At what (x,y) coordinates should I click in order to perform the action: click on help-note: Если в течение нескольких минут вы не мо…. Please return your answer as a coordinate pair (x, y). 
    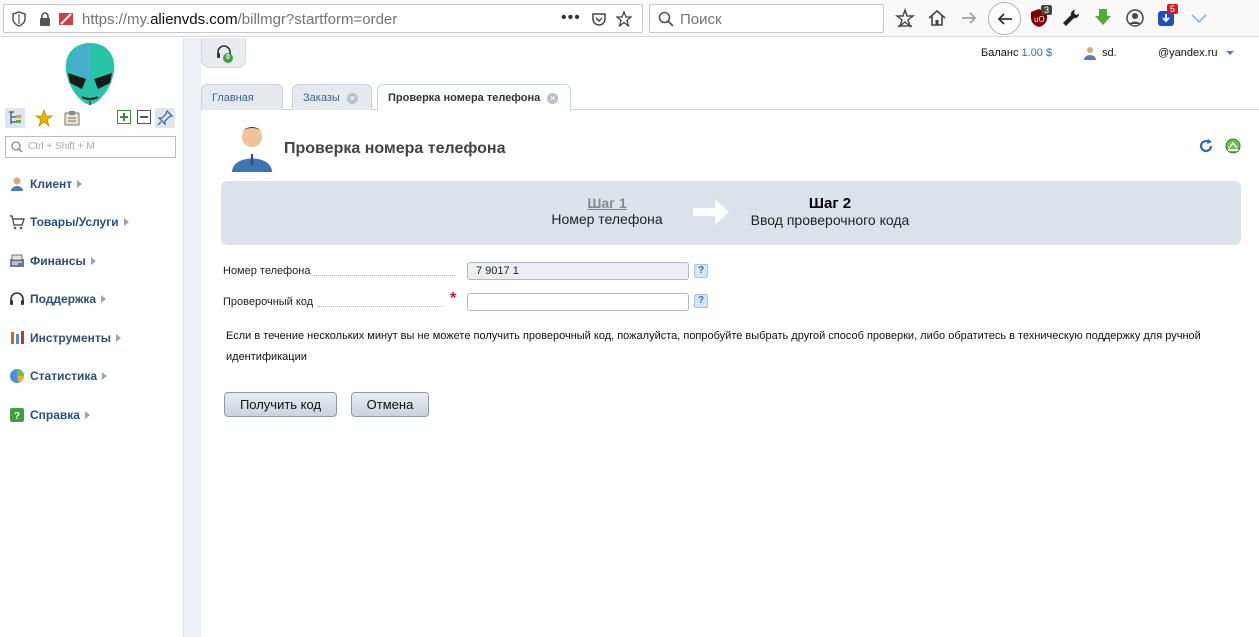
    Looking at the image, I should click on (713, 346).